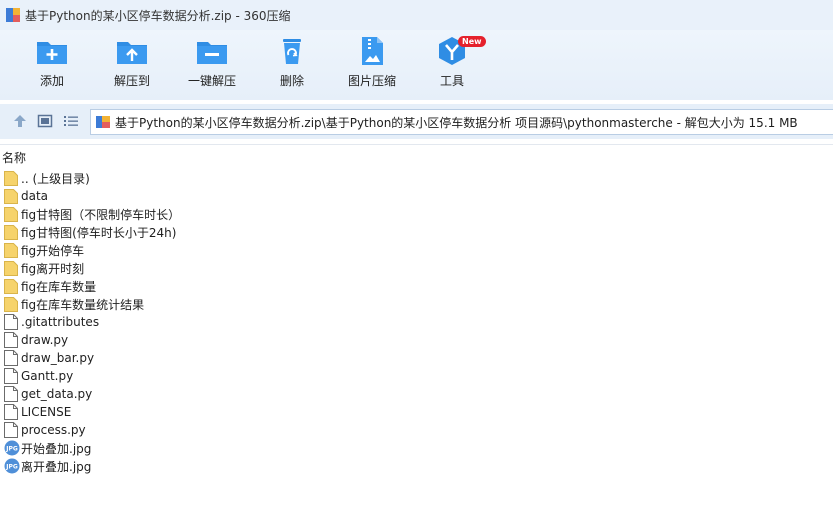  I want to click on list-item: fig甘特图(停车时长小于24h), so click(92, 232).